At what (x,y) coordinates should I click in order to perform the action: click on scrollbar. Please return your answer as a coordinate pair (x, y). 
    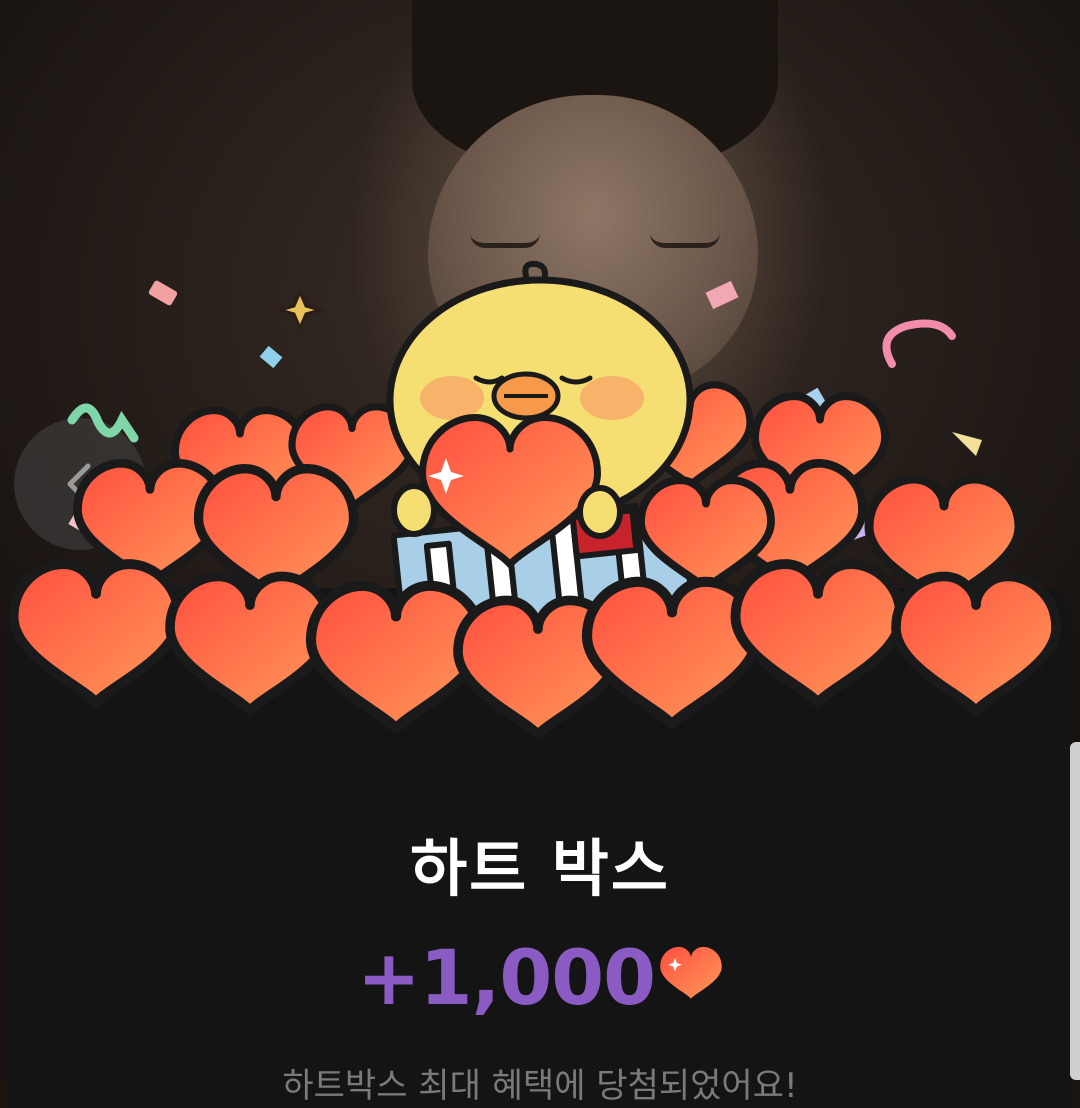
    Looking at the image, I should click on (1075, 911).